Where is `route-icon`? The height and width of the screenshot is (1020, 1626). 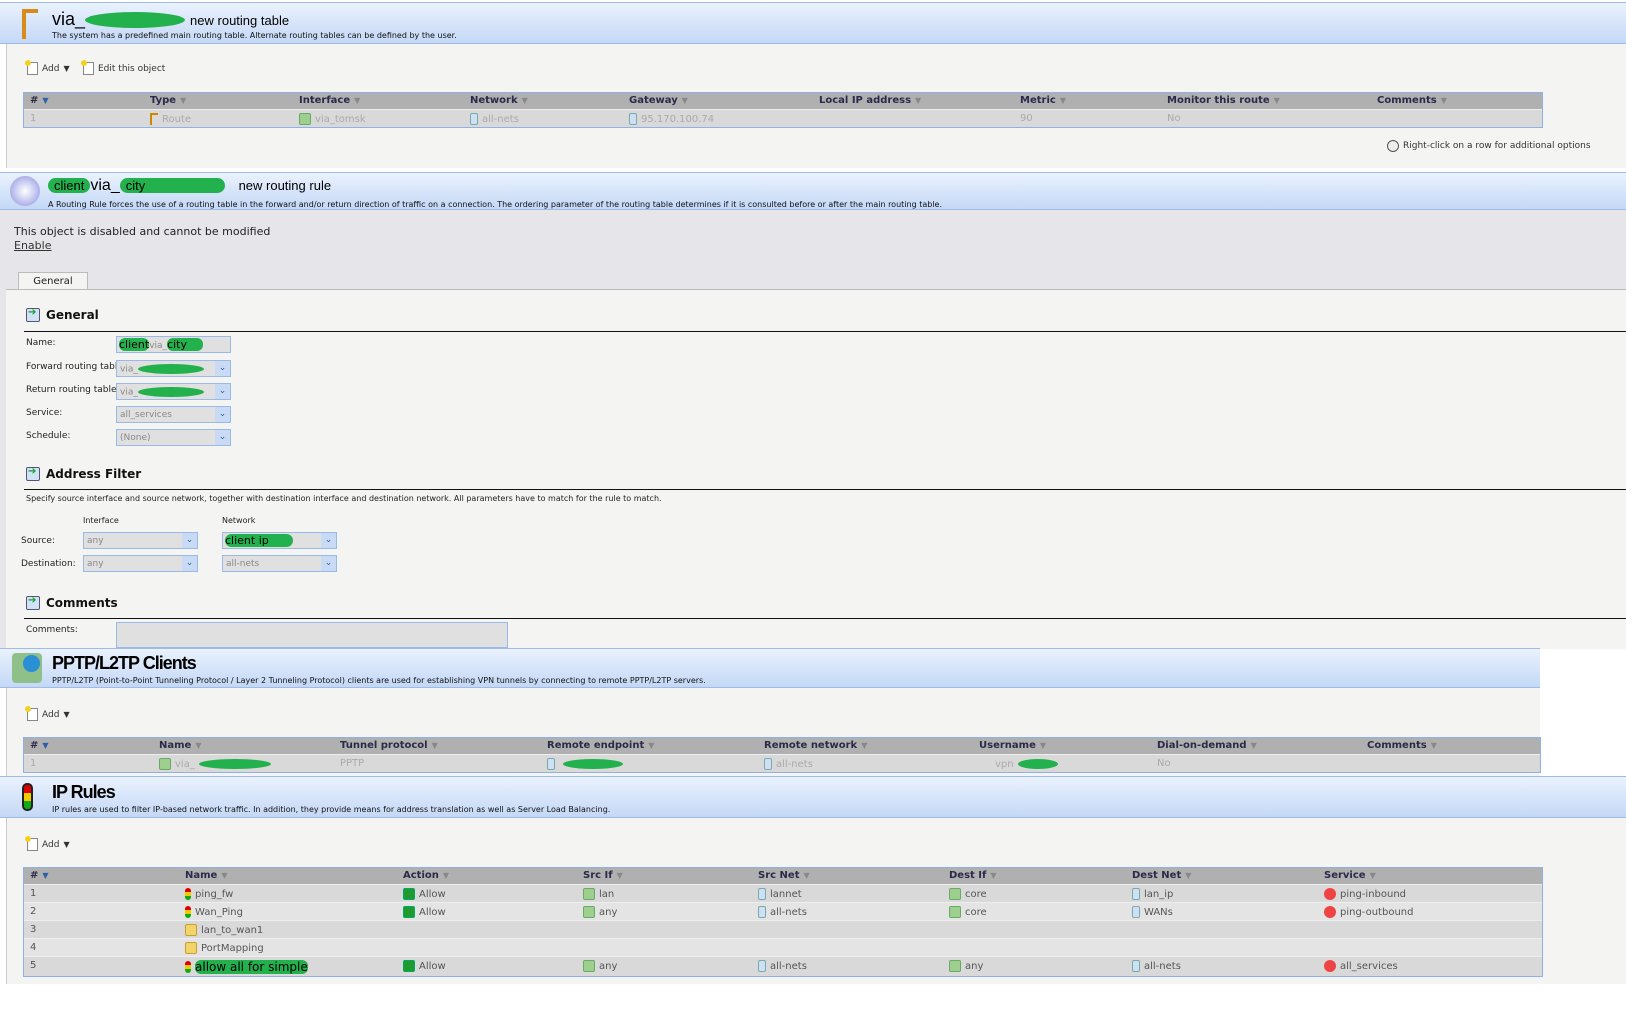
route-icon is located at coordinates (154, 119).